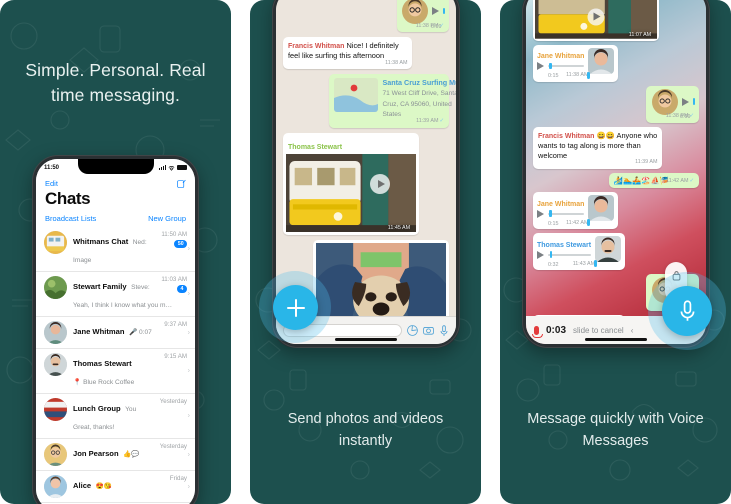  Describe the element at coordinates (180, 244) in the screenshot. I see `unread-badge: 50` at that location.